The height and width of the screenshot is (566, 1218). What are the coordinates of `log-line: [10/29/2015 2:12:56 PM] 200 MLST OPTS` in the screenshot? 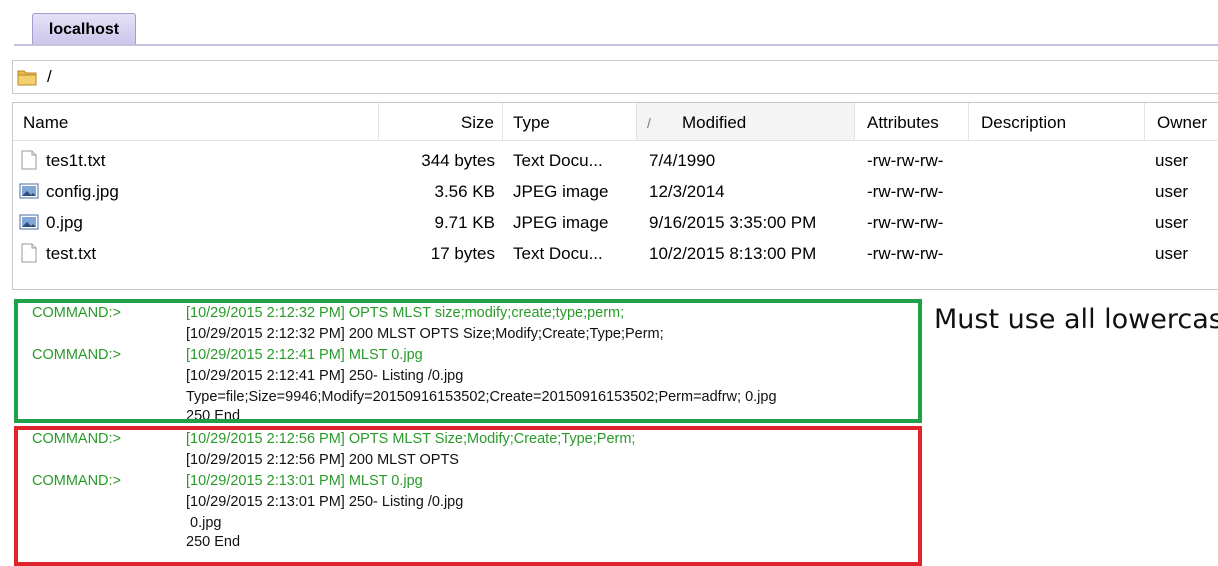 It's located at (322, 460).